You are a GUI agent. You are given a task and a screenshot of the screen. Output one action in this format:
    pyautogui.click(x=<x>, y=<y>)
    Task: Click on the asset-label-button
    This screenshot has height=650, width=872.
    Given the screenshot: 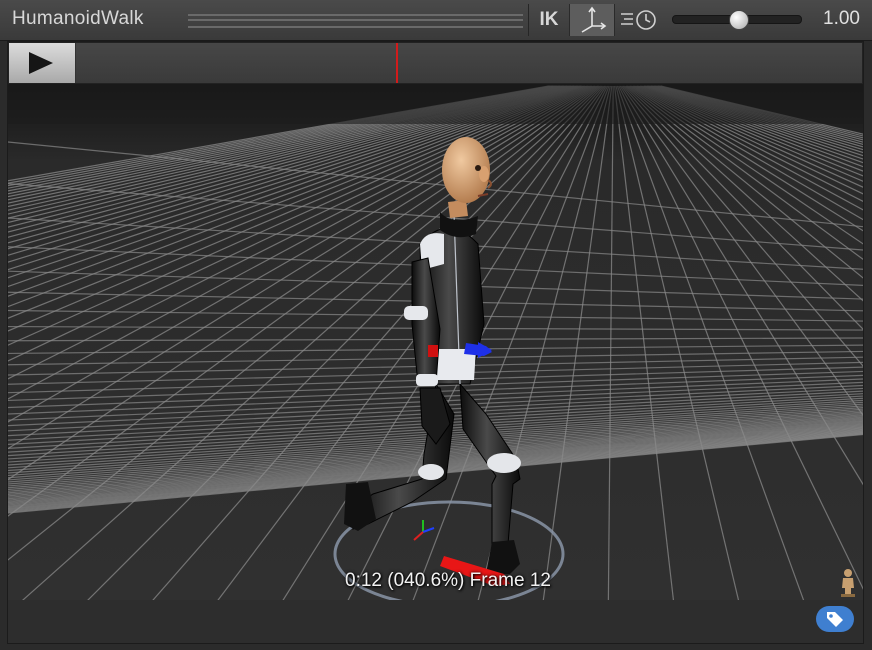 What is the action you would take?
    pyautogui.click(x=835, y=619)
    